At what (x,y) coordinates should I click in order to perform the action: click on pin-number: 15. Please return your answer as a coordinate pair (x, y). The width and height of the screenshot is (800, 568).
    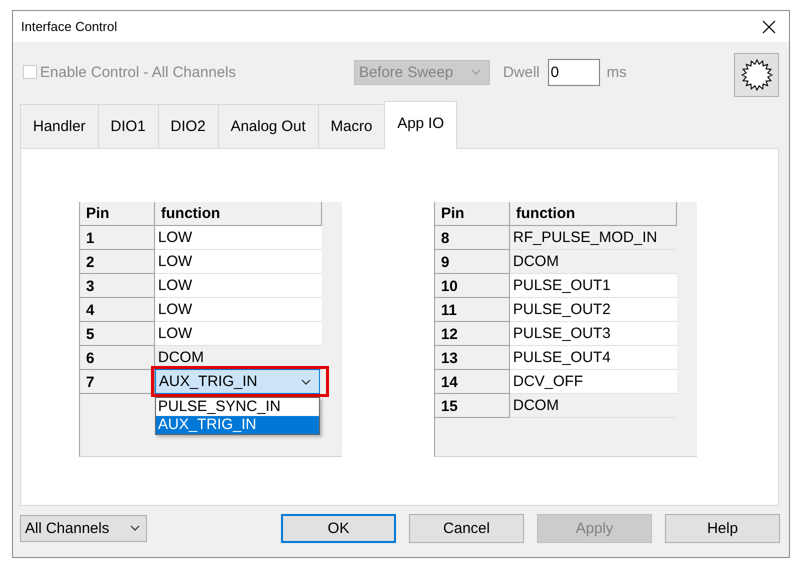
    Looking at the image, I should click on (472, 406).